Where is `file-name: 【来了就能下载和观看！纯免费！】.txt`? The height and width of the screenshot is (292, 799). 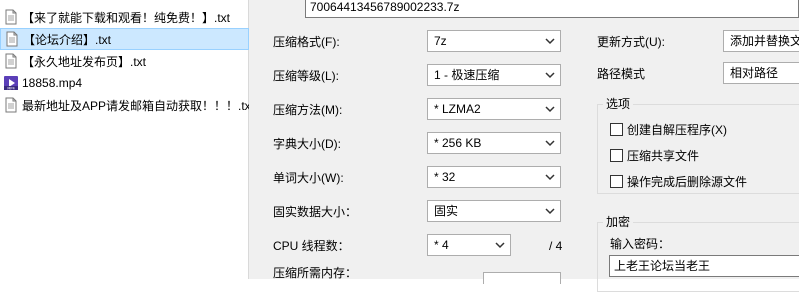
file-name: 【来了就能下载和观看！纯免费！】.txt is located at coordinates (126, 17).